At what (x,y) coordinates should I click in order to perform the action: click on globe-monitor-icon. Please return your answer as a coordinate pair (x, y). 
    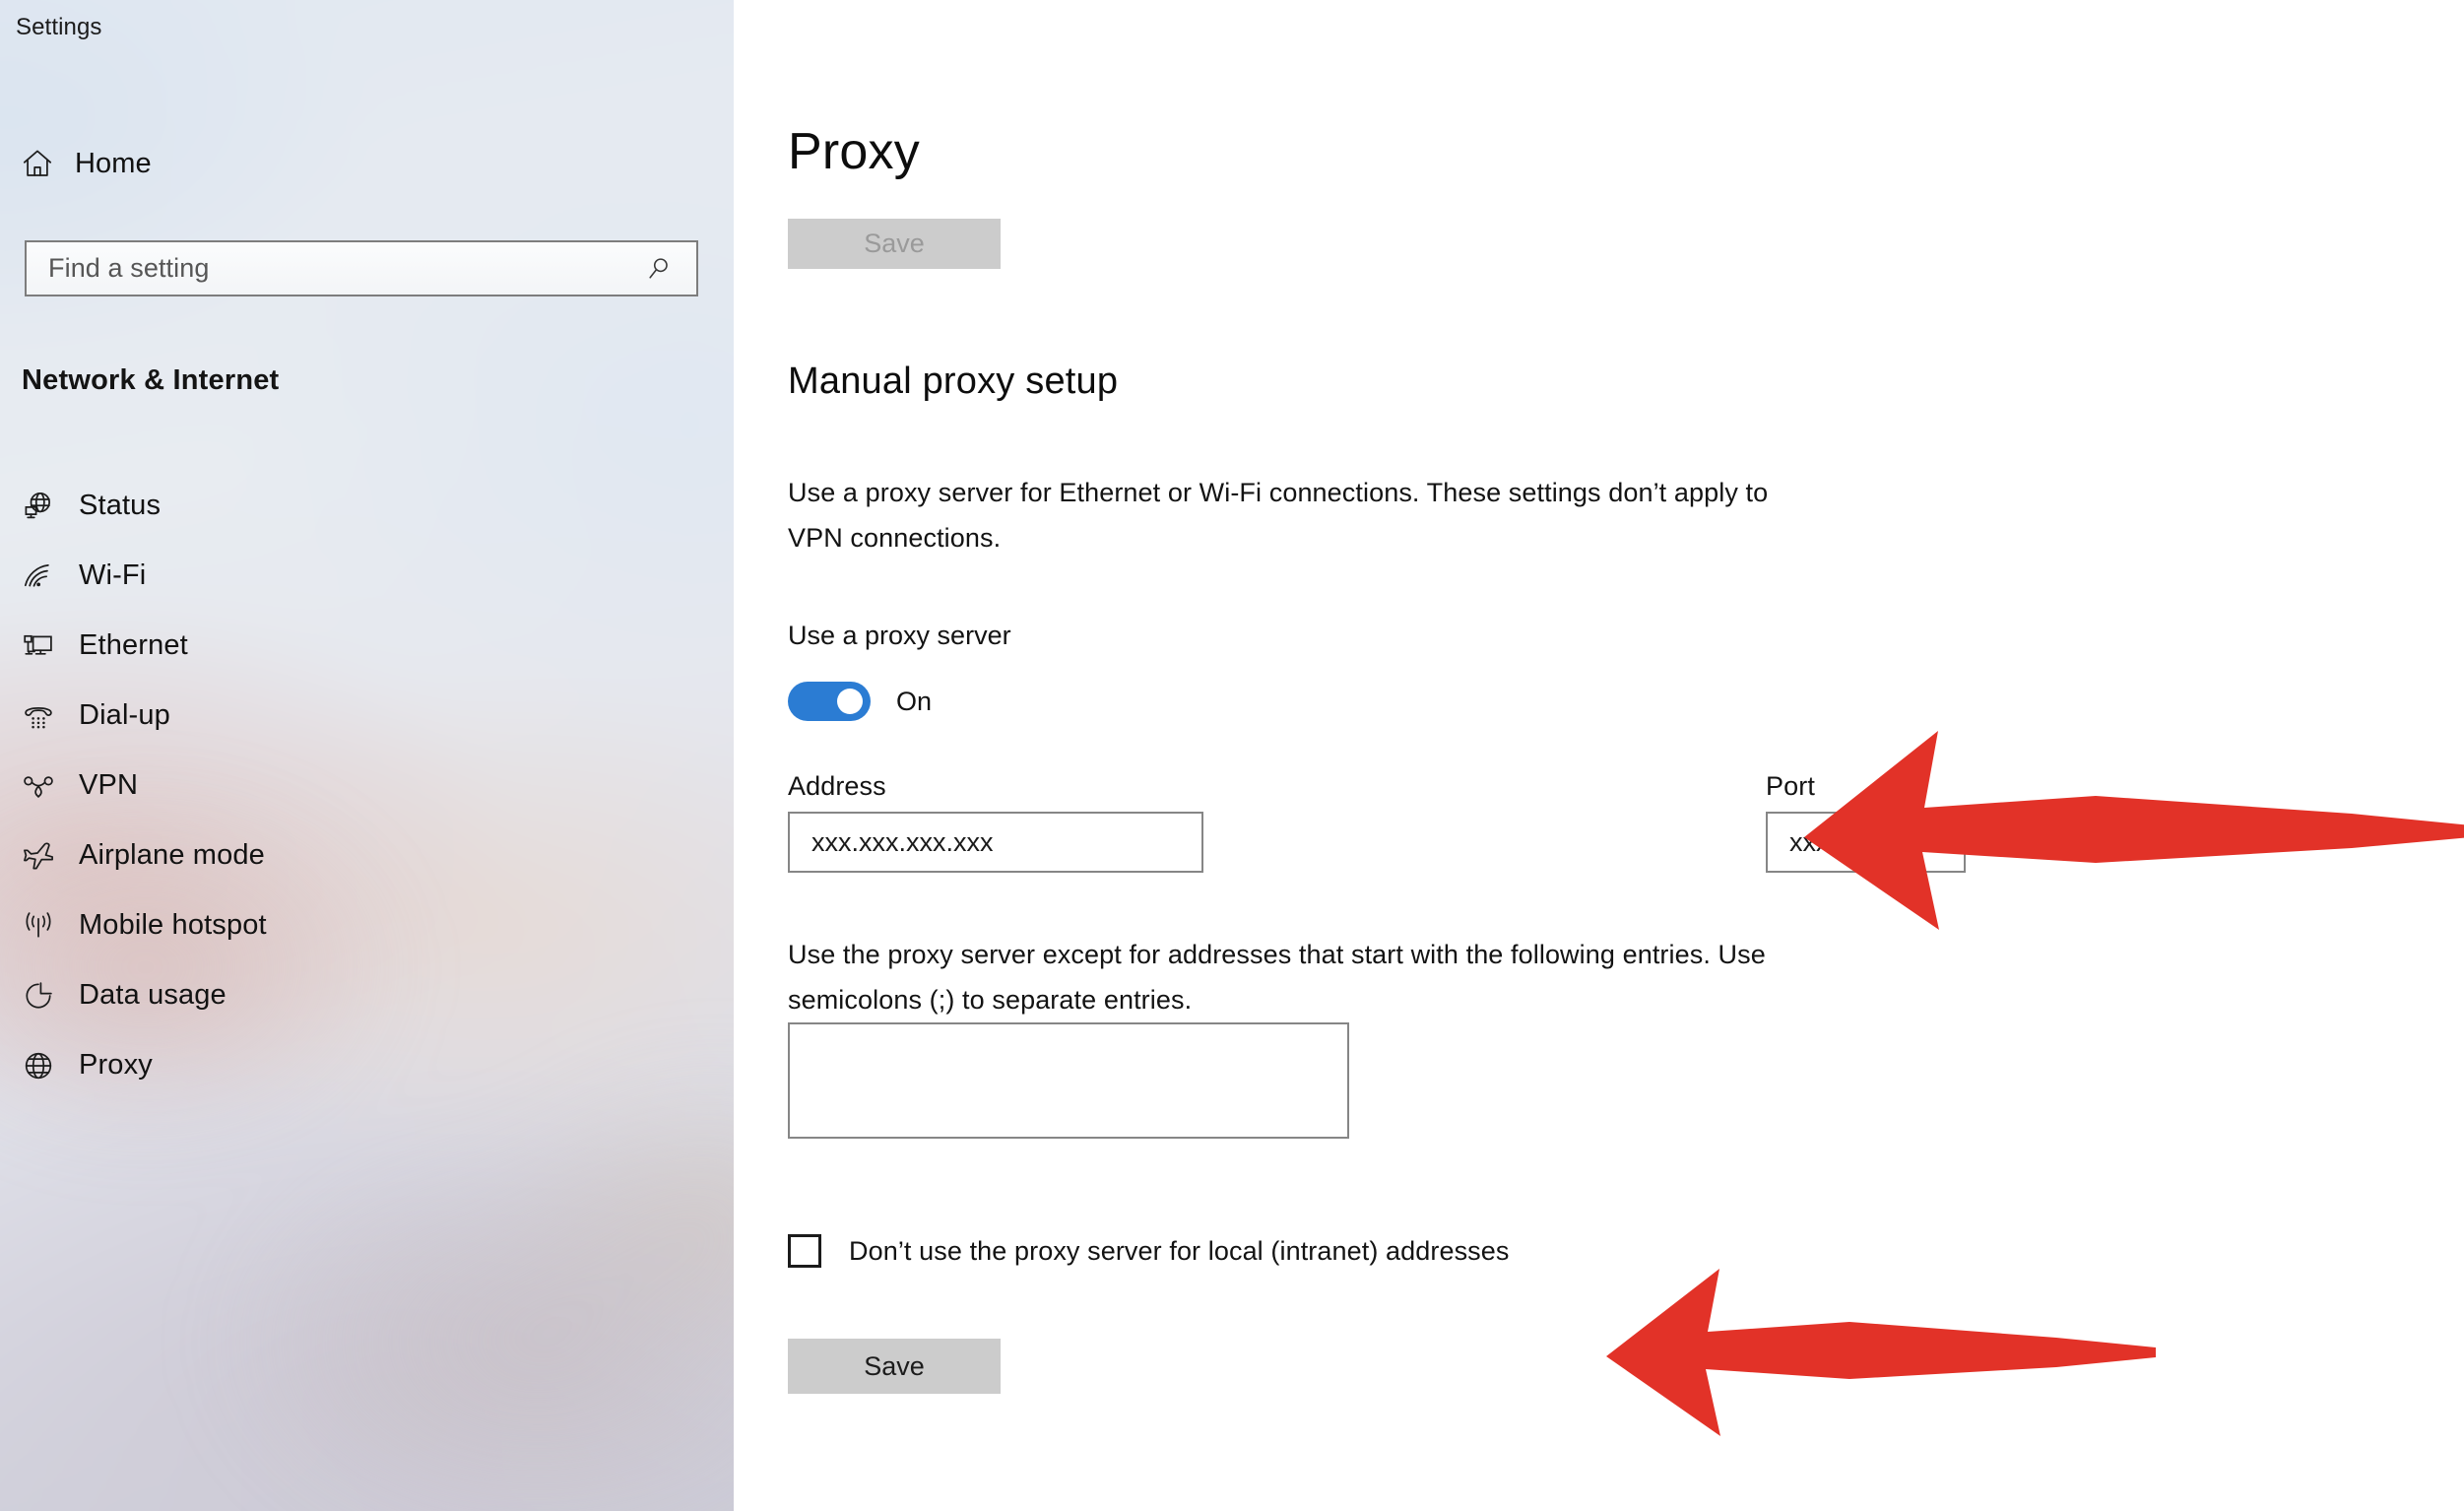
    Looking at the image, I should click on (38, 506).